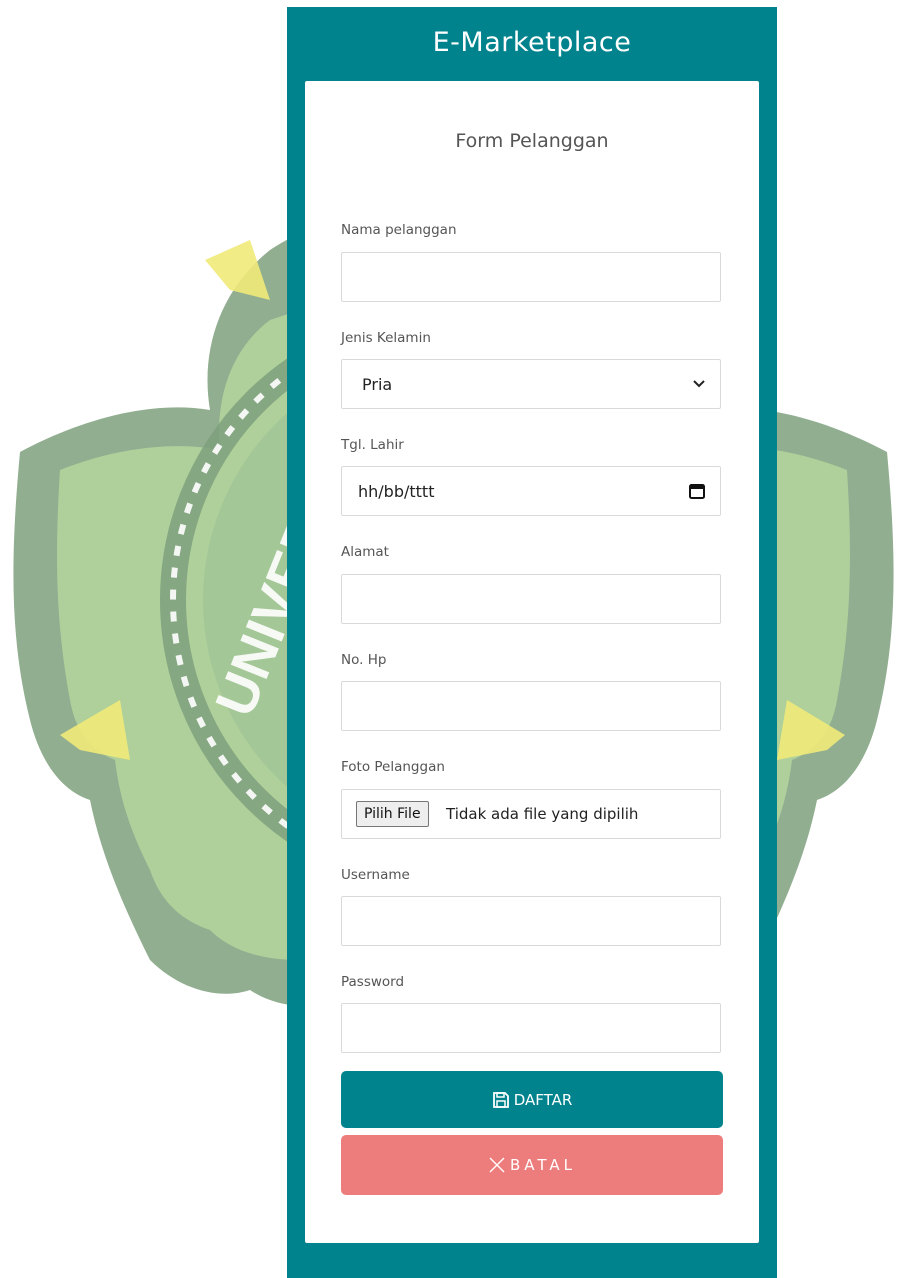 The height and width of the screenshot is (1278, 907). I want to click on daftar-label: DAFTAR, so click(543, 1099).